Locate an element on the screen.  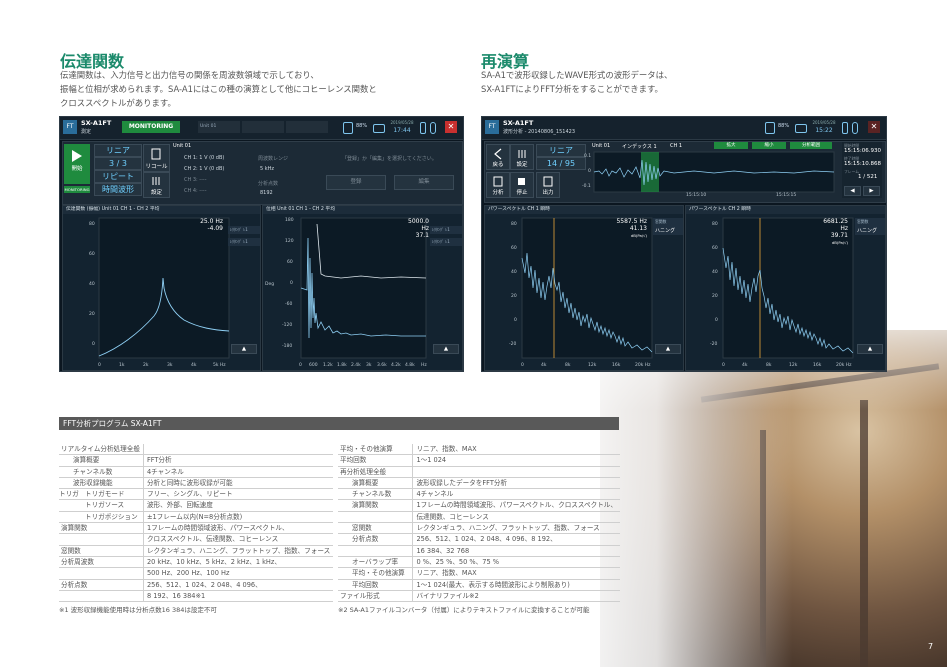
start-time: 15:15:06.930 is located at coordinates (862, 151).